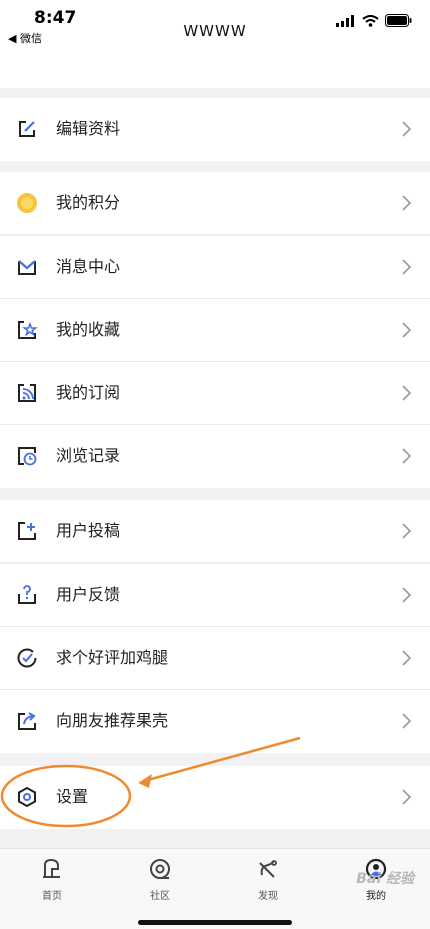 Image resolution: width=430 pixels, height=929 pixels. I want to click on row-label: 用户投稿, so click(88, 530).